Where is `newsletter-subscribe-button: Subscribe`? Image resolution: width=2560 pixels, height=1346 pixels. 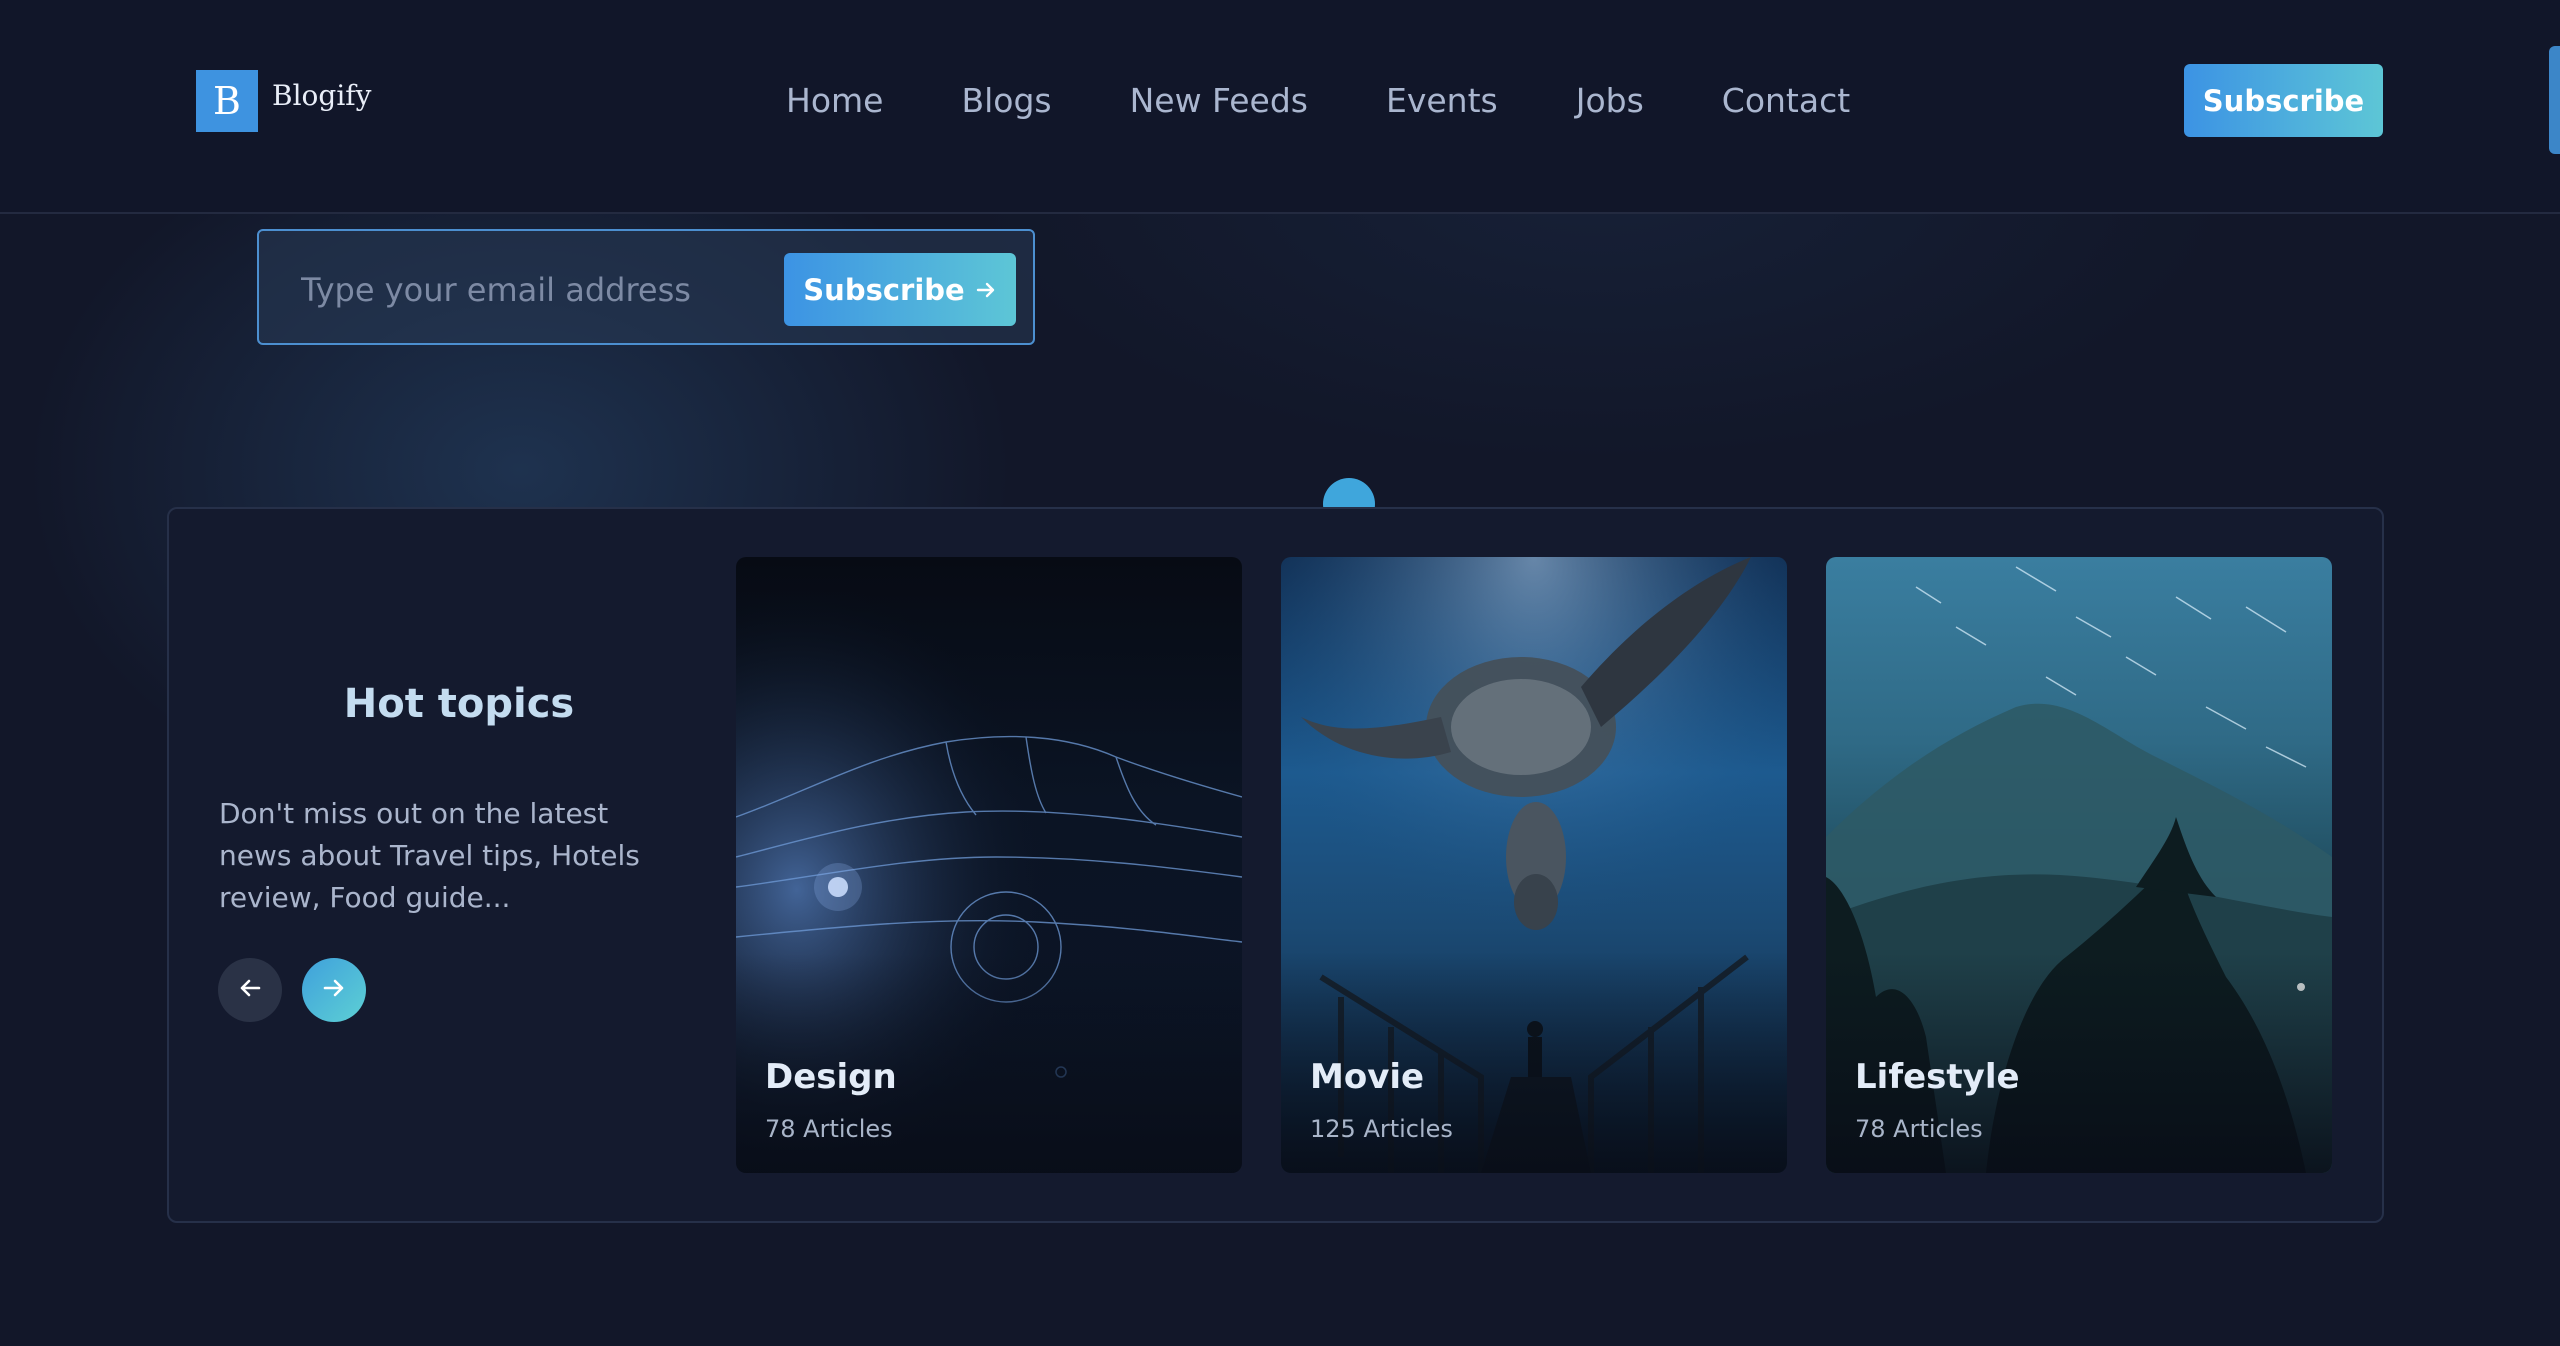 newsletter-subscribe-button: Subscribe is located at coordinates (900, 289).